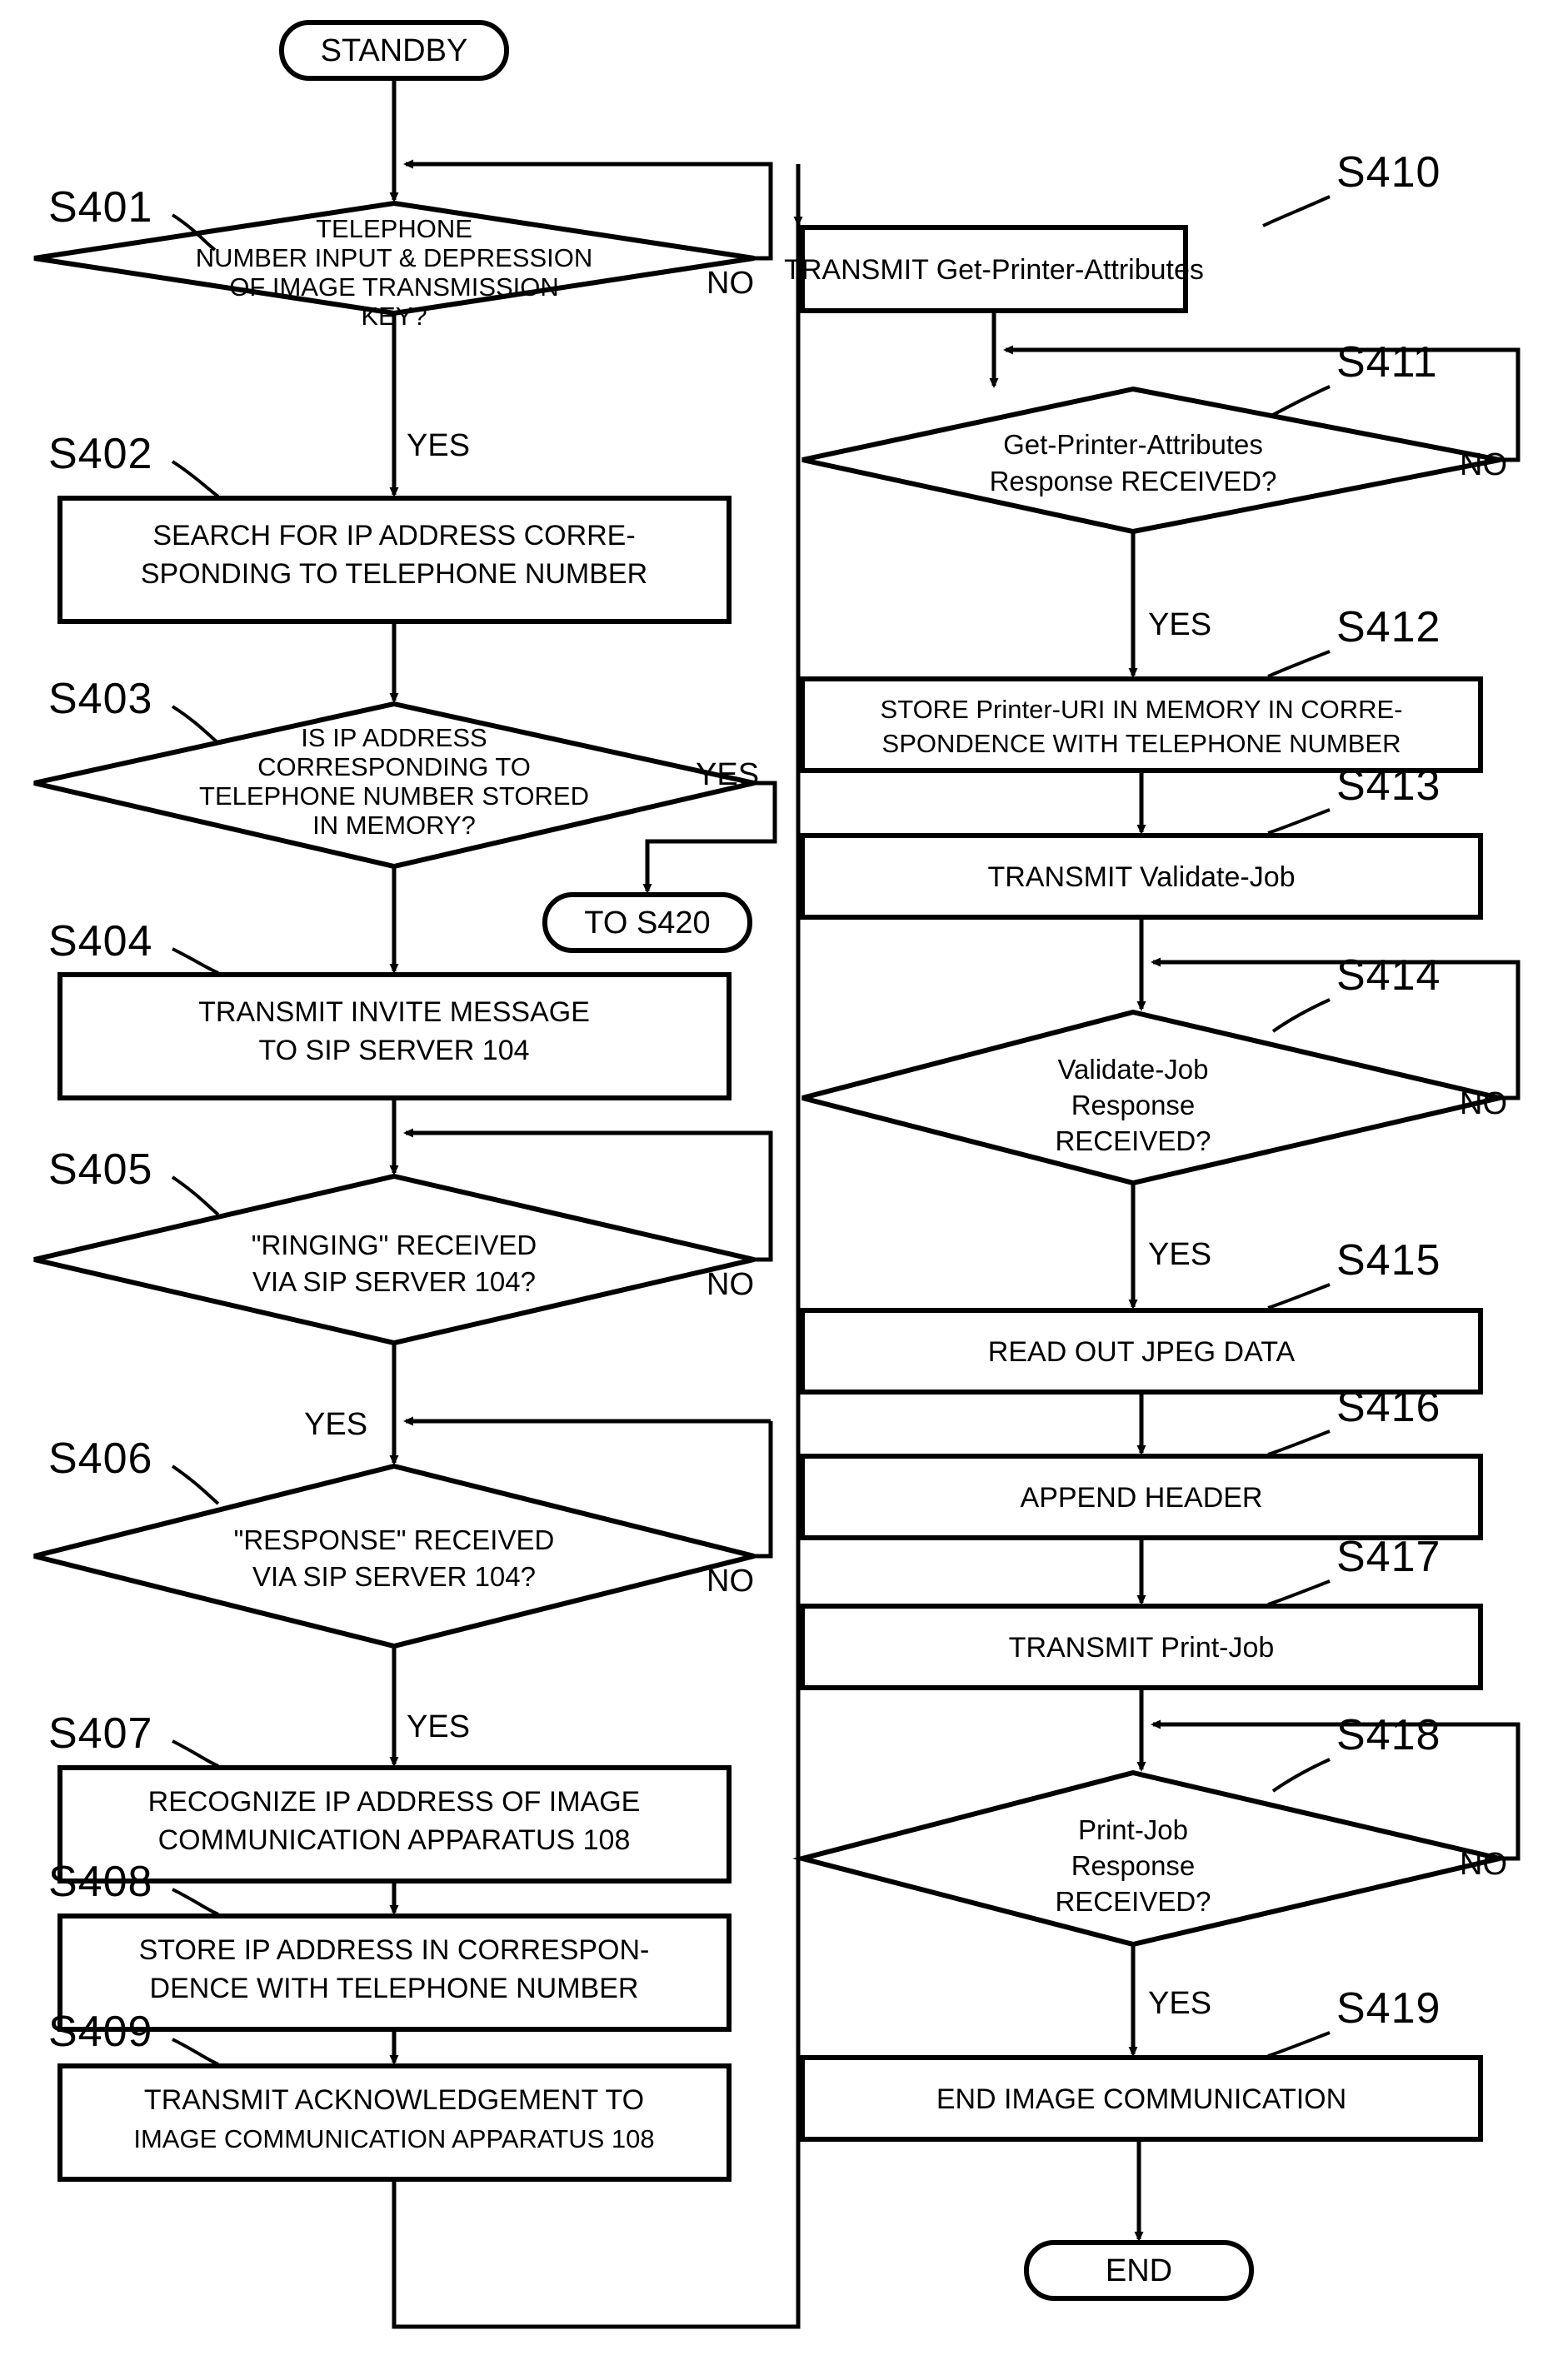 The width and height of the screenshot is (1543, 2380). I want to click on leader-s416, so click(1299, 1442).